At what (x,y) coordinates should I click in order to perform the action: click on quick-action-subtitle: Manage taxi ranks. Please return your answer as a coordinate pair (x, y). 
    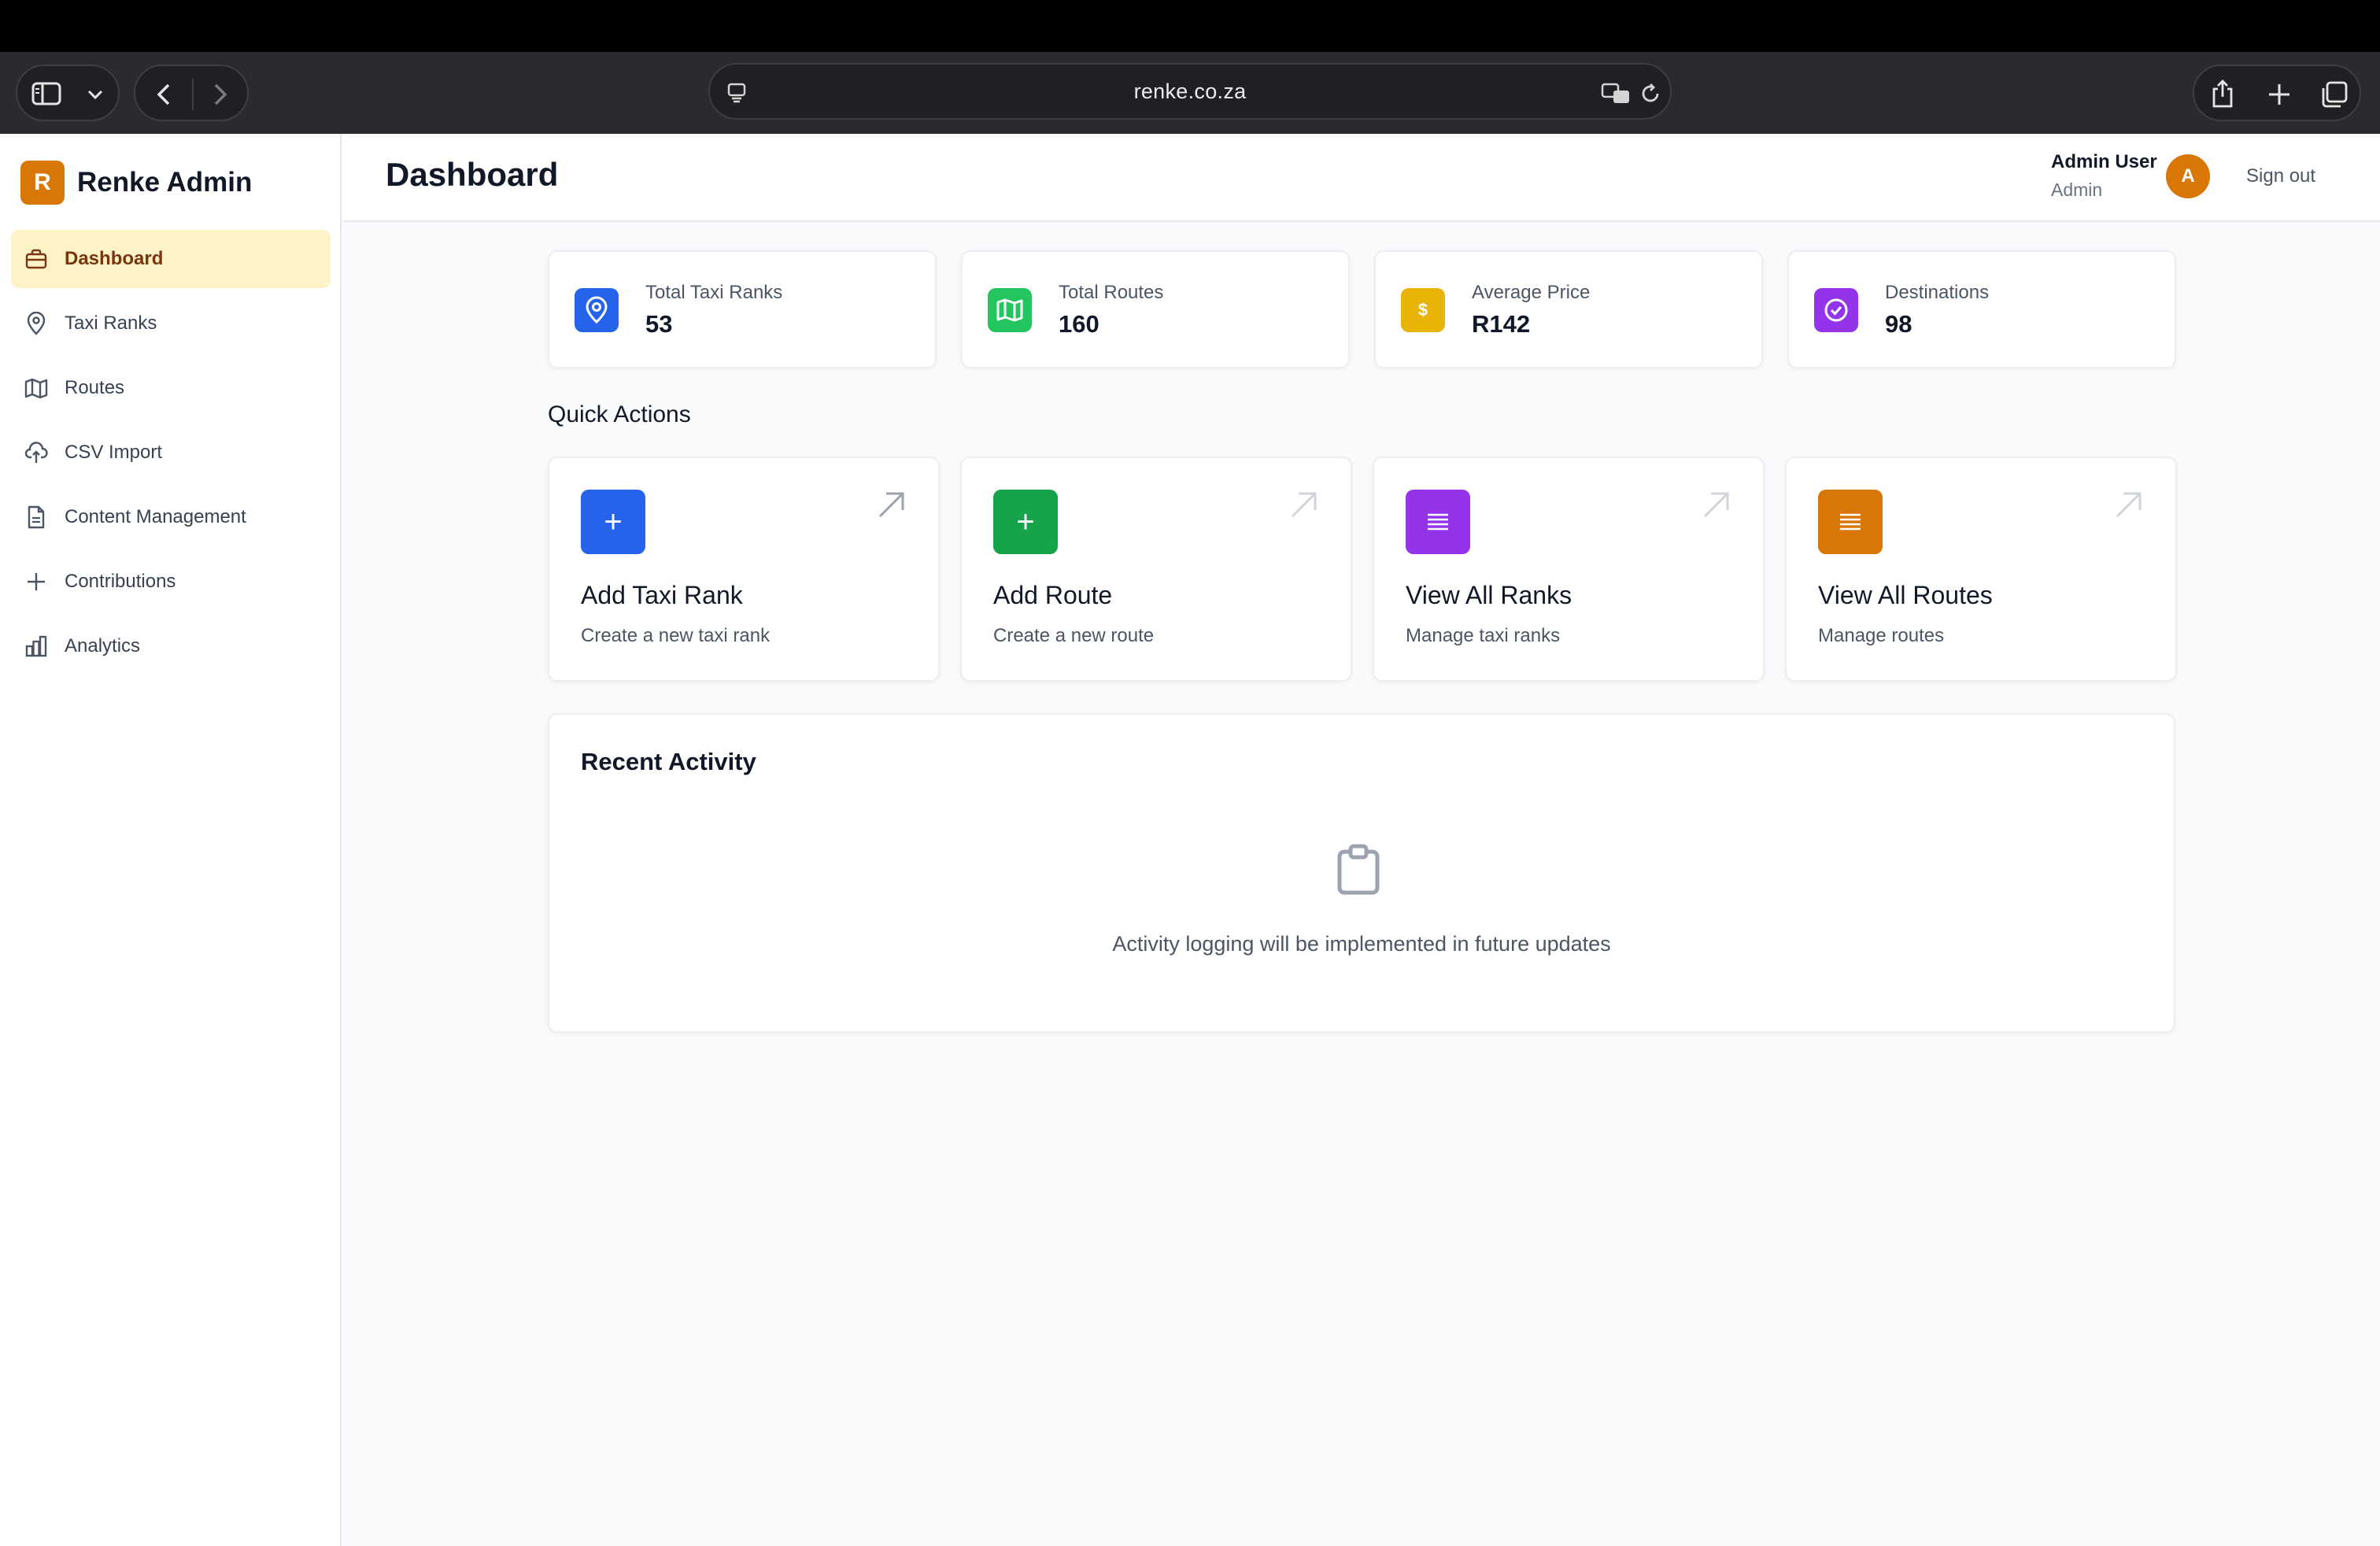
    Looking at the image, I should click on (1483, 635).